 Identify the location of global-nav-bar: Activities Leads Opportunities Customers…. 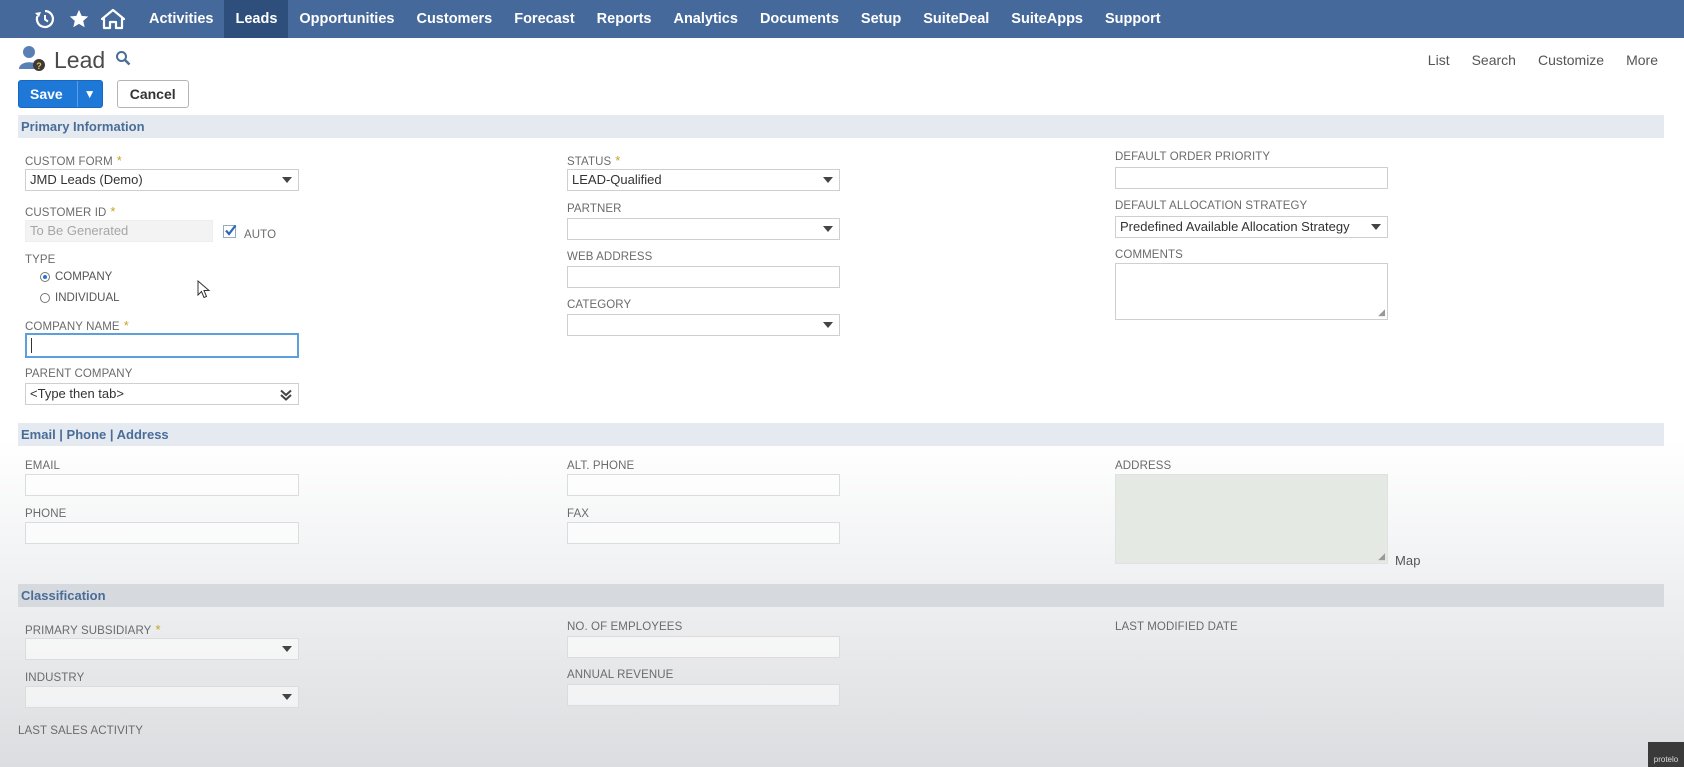
(842, 19).